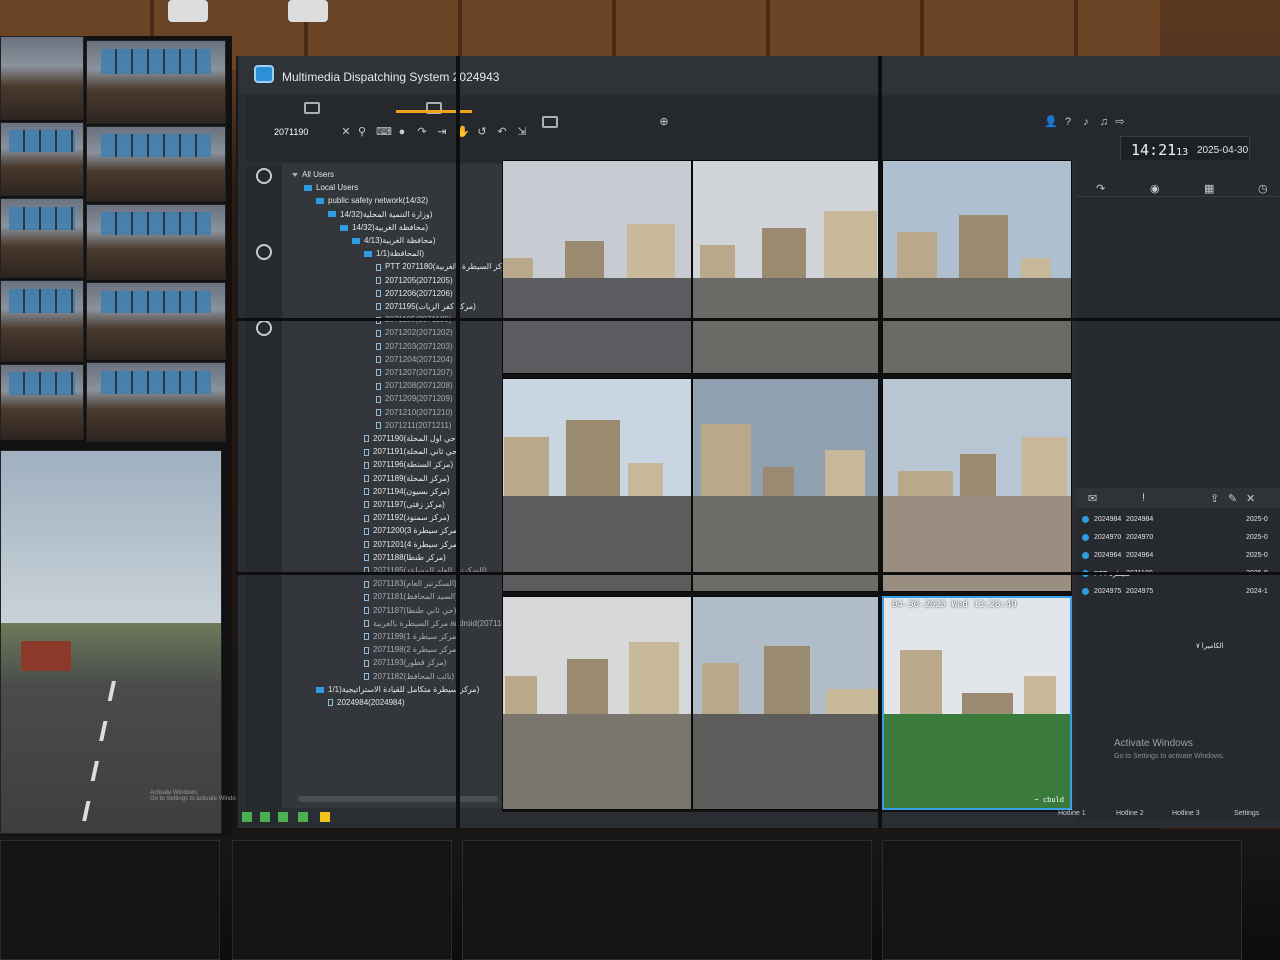 This screenshot has width=1280, height=960. What do you see at coordinates (414, 398) in the screenshot?
I see `tree-node: 2071209(2071209)` at bounding box center [414, 398].